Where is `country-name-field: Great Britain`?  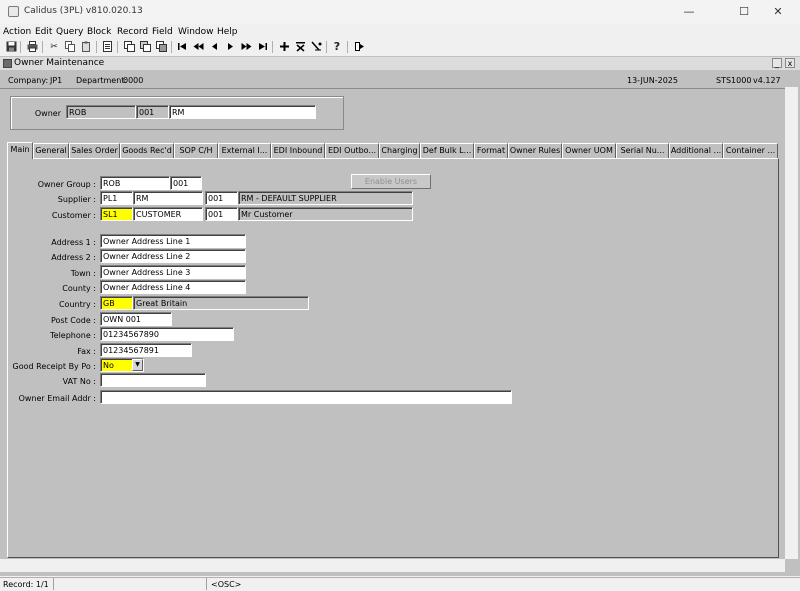 country-name-field: Great Britain is located at coordinates (221, 303).